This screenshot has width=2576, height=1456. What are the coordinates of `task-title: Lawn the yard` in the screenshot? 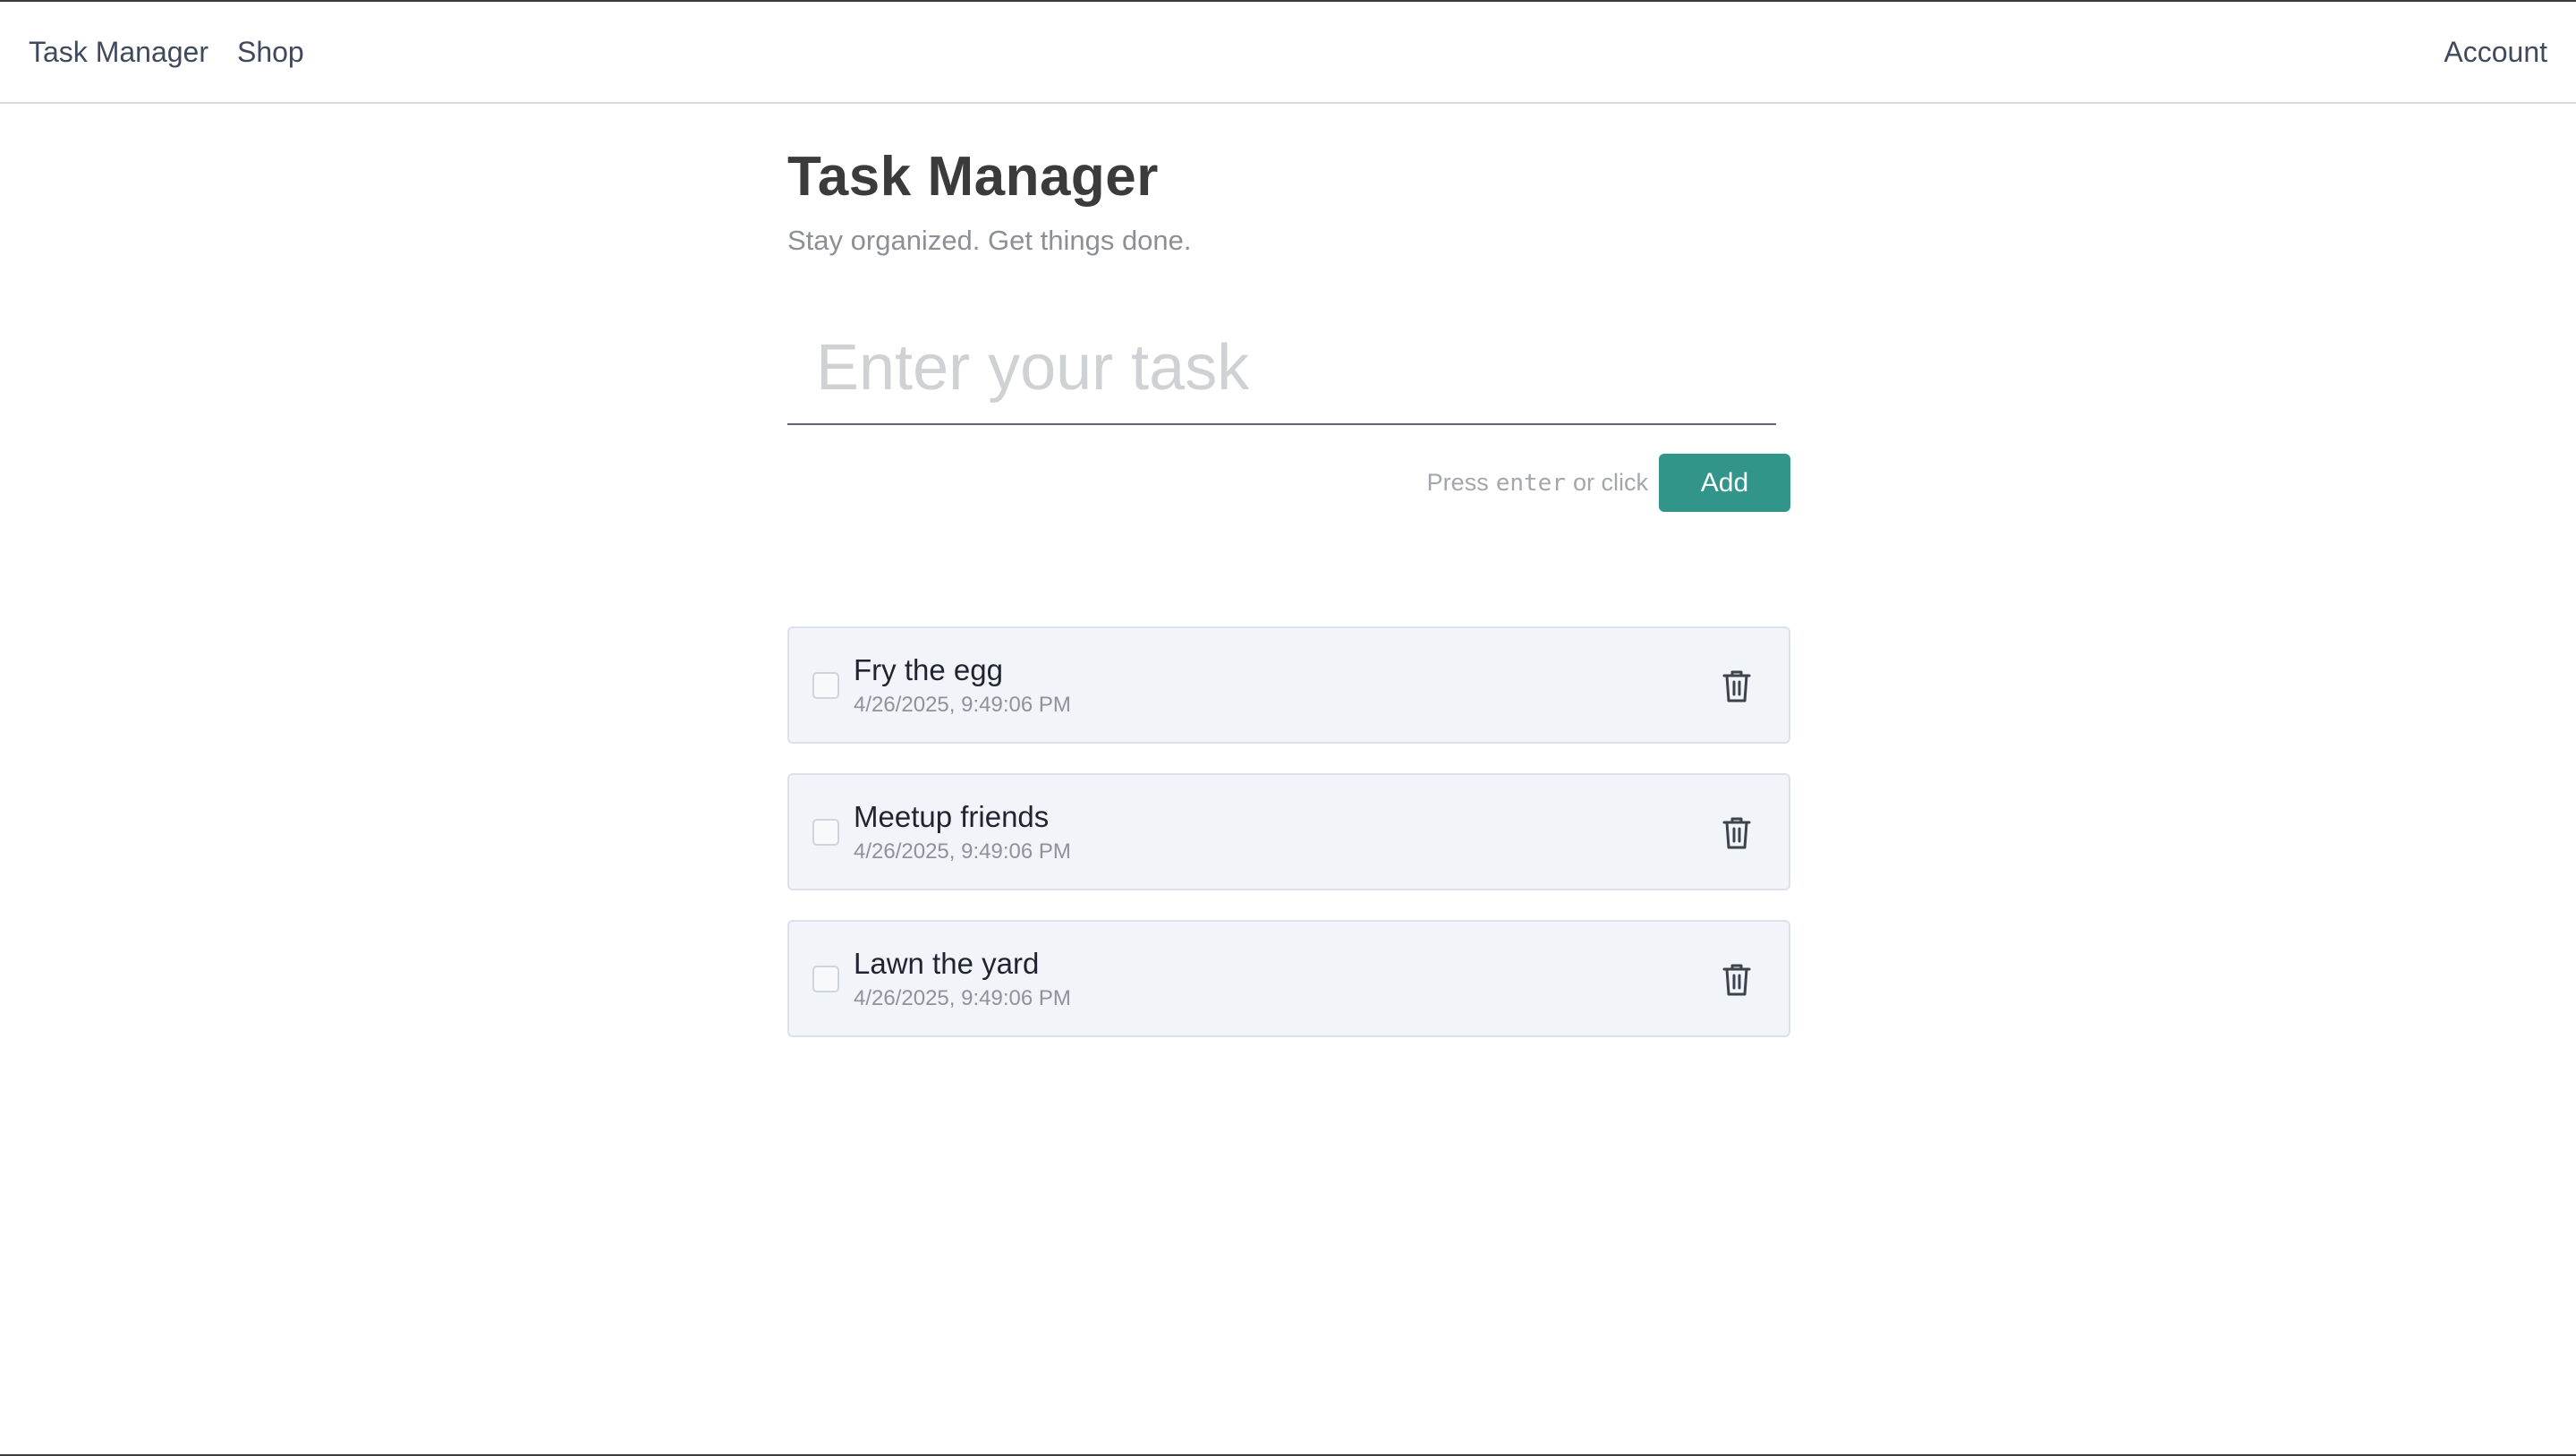 It's located at (947, 963).